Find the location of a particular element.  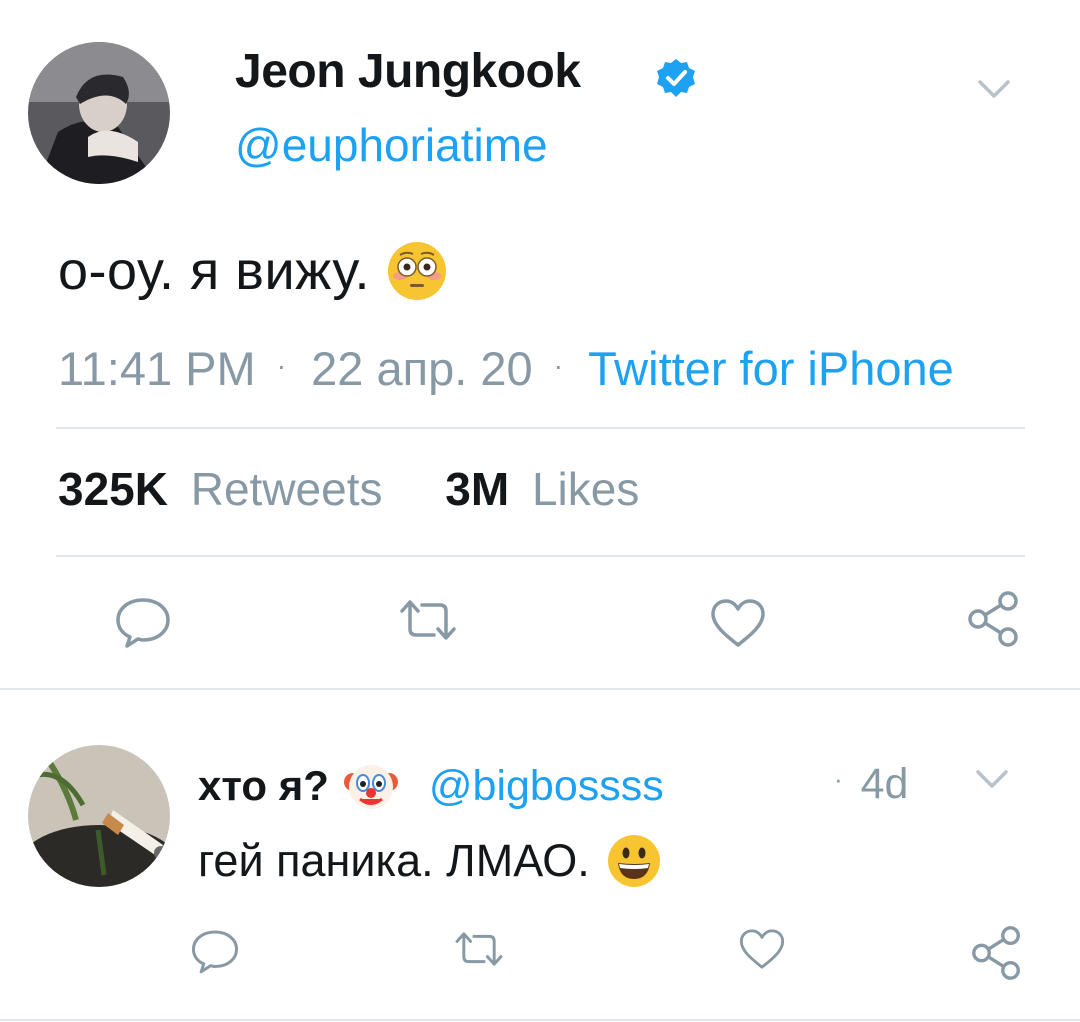

tweet-stats: 325K Retweets 3M Likes is located at coordinates (348, 489).